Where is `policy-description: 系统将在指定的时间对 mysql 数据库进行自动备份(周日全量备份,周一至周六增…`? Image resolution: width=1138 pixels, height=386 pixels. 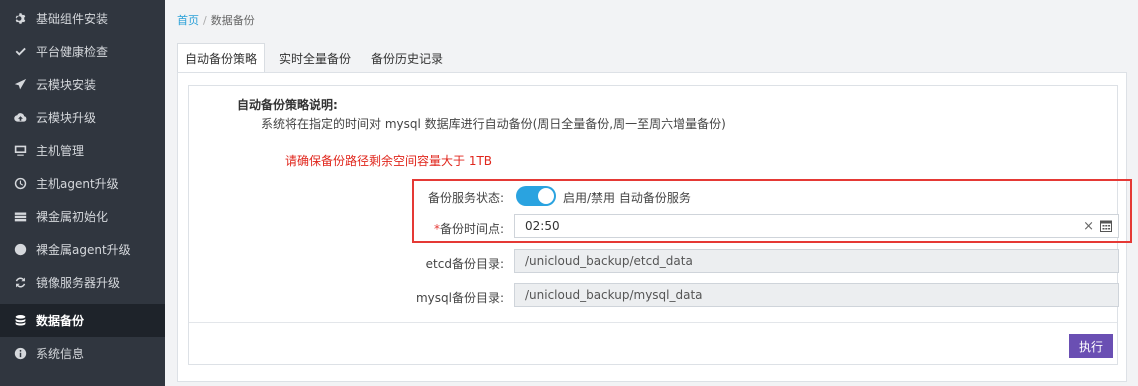
policy-description: 系统将在指定的时间对 mysql 数据库进行自动备份(周日全量备份,周一至周六增… is located at coordinates (493, 124).